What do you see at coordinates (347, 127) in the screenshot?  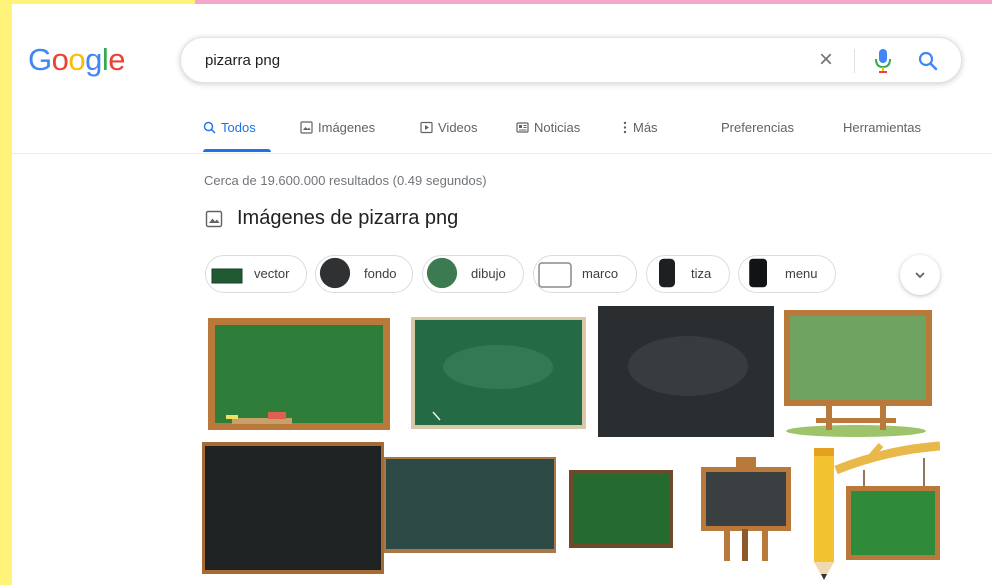 I see `tab-label: Imágenes` at bounding box center [347, 127].